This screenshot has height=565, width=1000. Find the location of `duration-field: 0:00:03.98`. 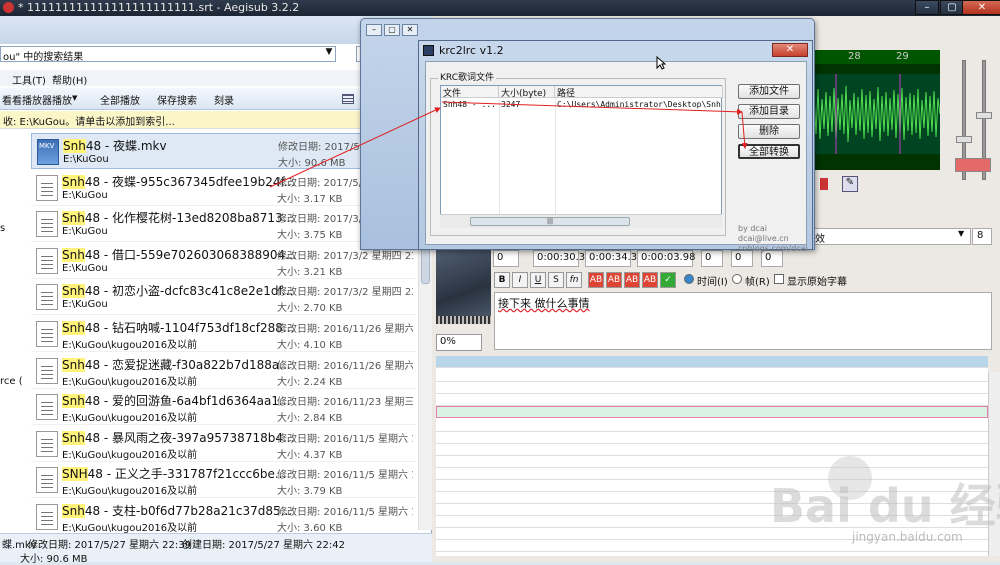

duration-field: 0:00:03.98 is located at coordinates (666, 258).